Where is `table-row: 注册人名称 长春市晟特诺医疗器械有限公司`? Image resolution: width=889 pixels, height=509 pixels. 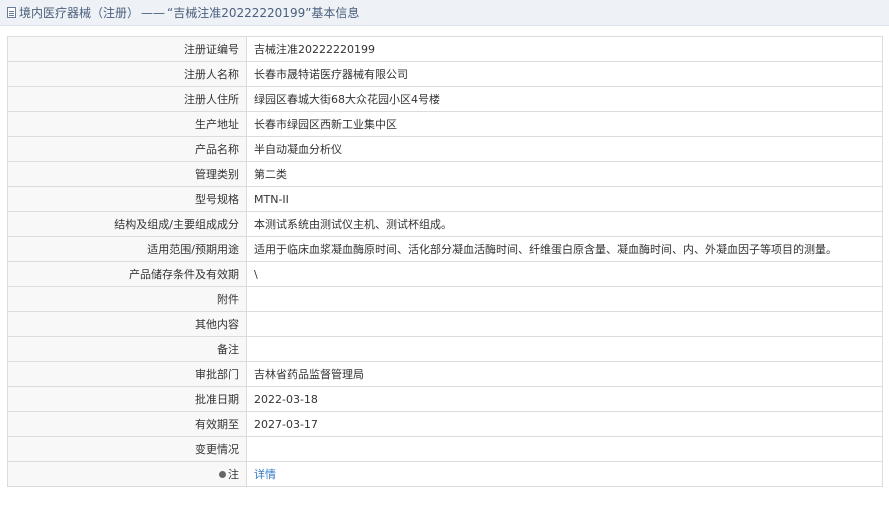
table-row: 注册人名称 长春市晟特诺医疗器械有限公司 is located at coordinates (445, 74).